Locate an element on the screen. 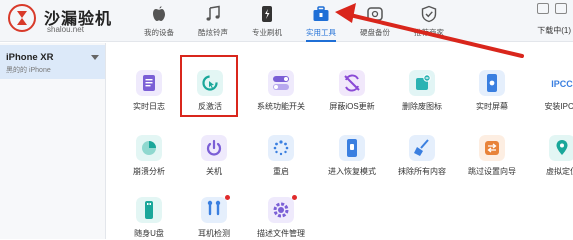 The height and width of the screenshot is (240, 573). tool-skip-setup: 跳过设置向导 is located at coordinates (492, 161).